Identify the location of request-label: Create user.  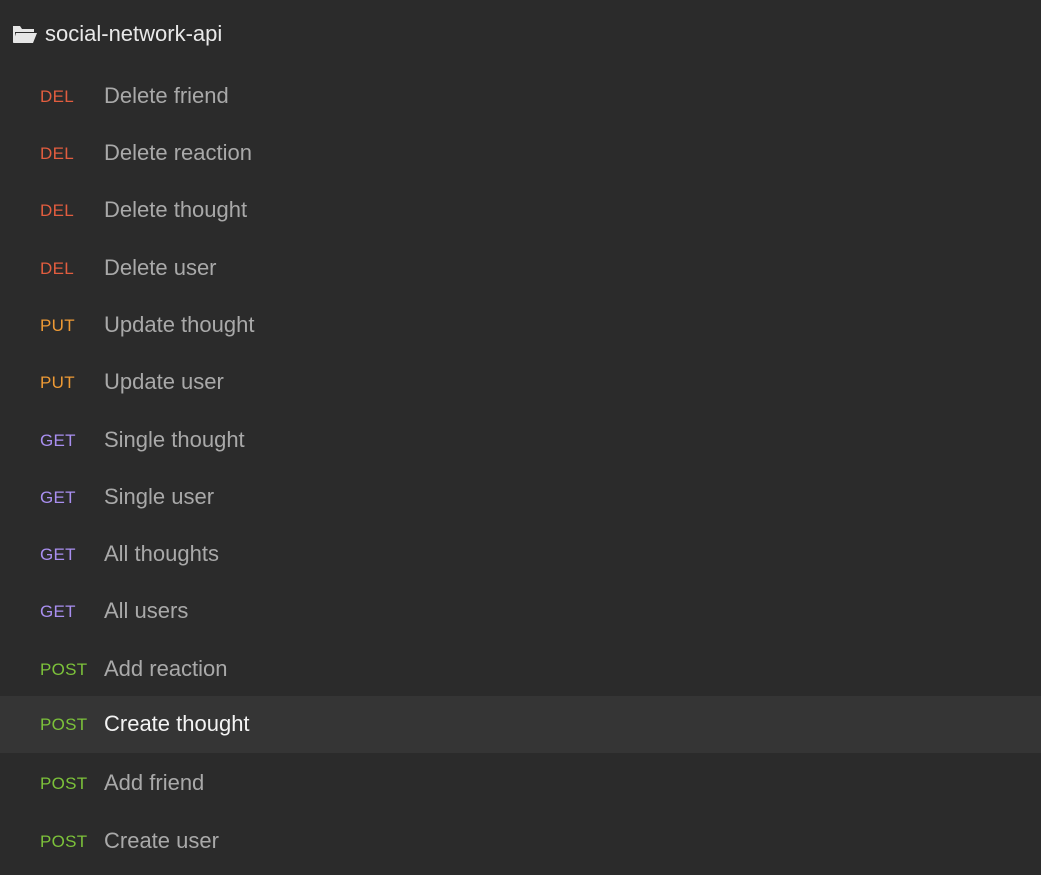
(161, 840).